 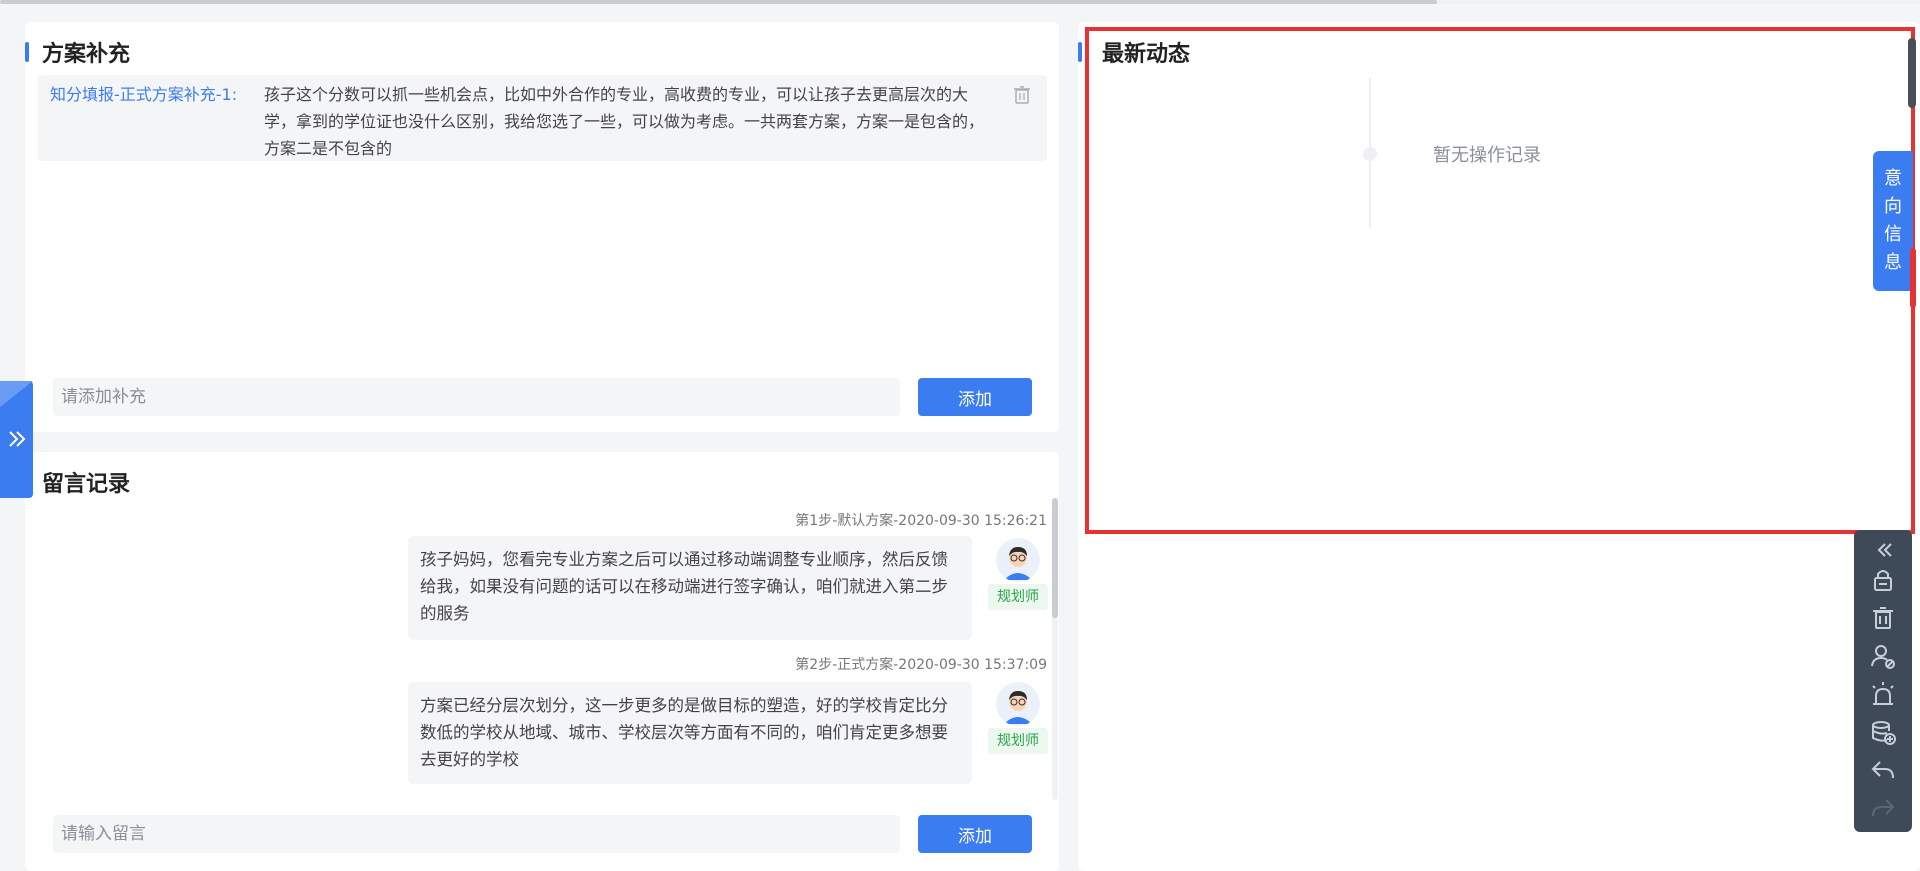 I want to click on intent-char: 向, so click(x=1893, y=206).